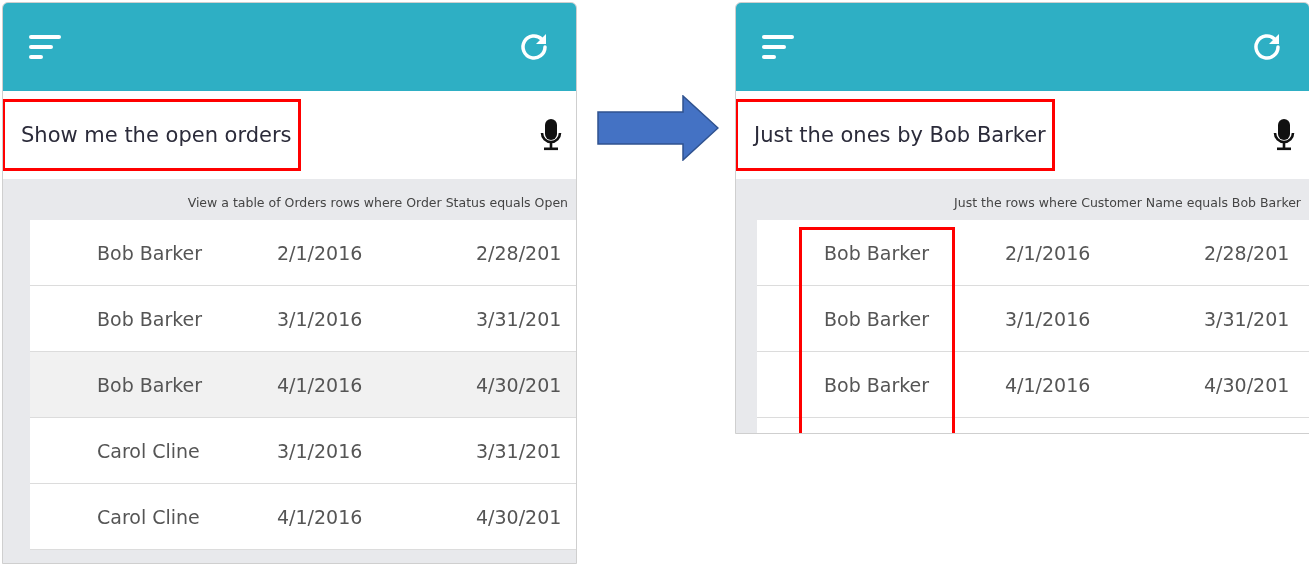  I want to click on table-row: Bob Barker 4/1/2016 4/30/201, so click(303, 385).